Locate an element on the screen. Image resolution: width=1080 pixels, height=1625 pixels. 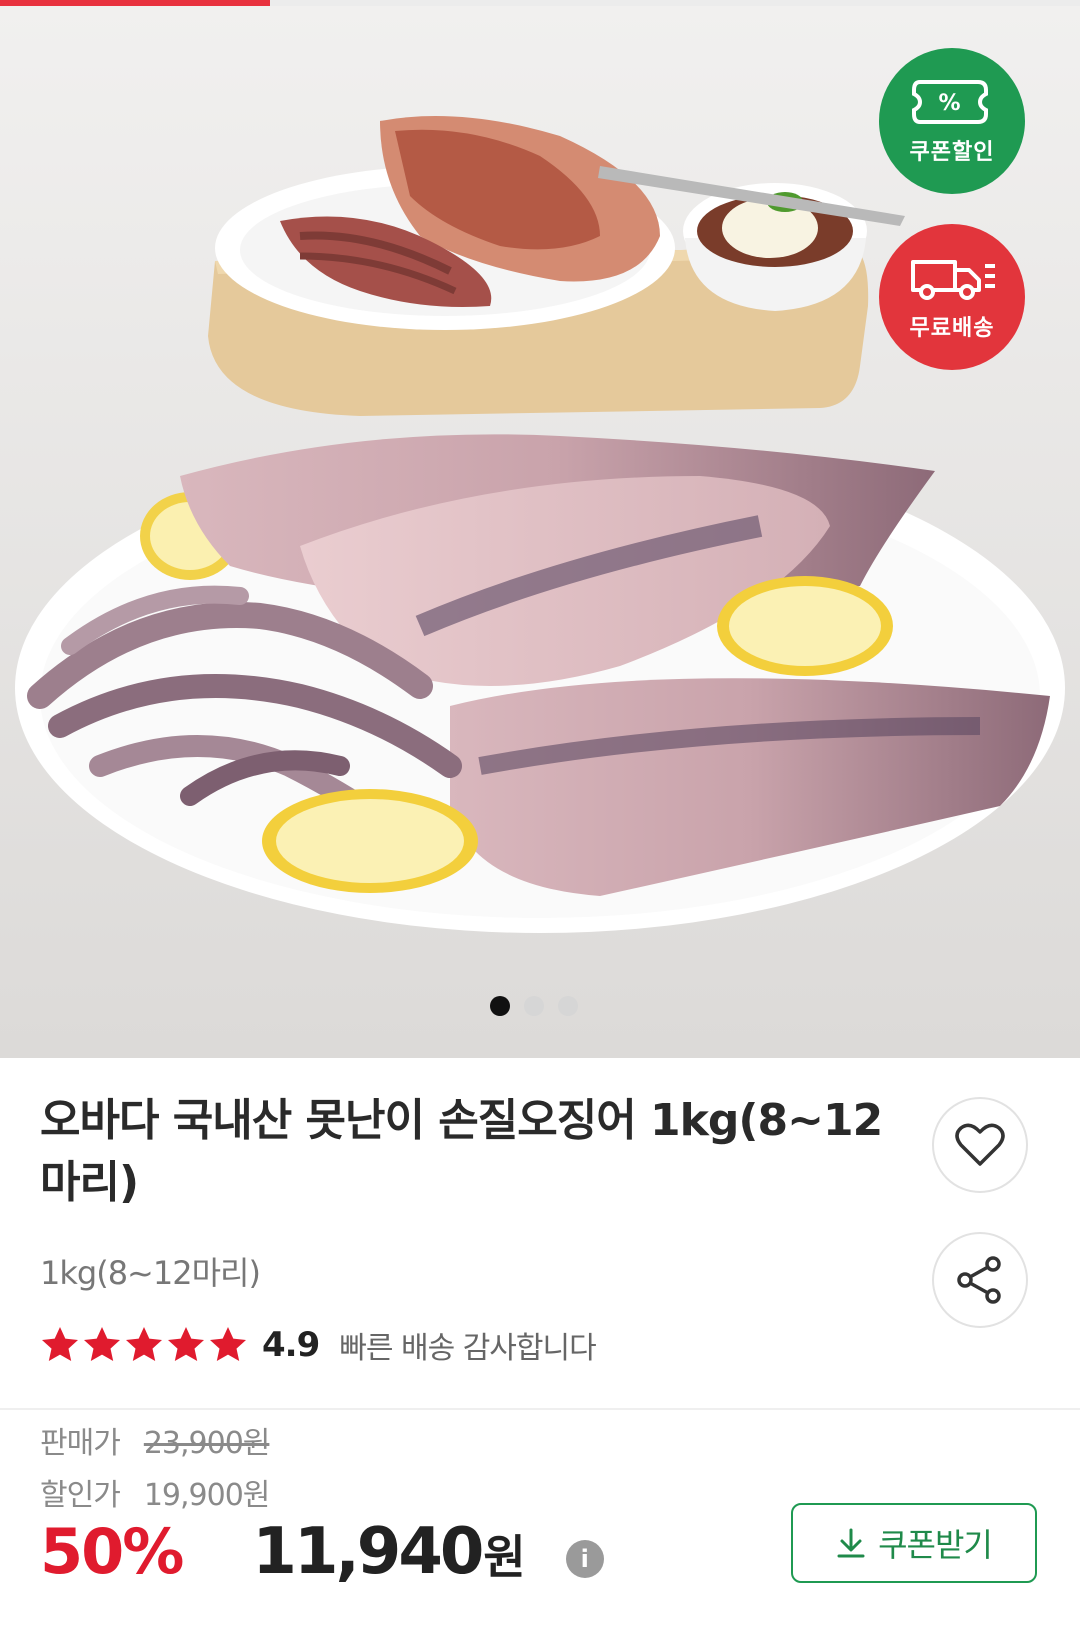
rating-stars is located at coordinates (144, 1345).